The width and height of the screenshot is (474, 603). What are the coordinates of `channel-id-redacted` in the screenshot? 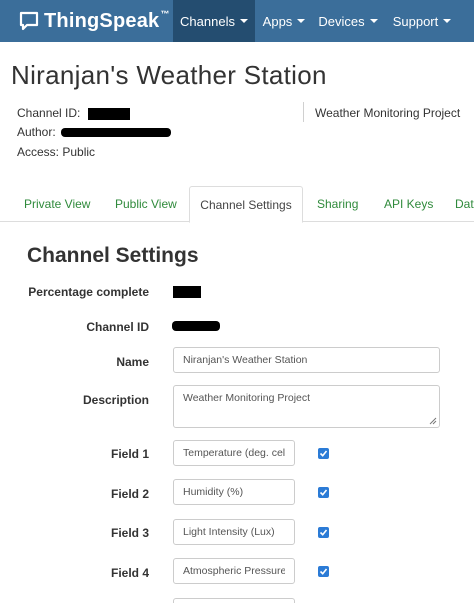 It's located at (108, 113).